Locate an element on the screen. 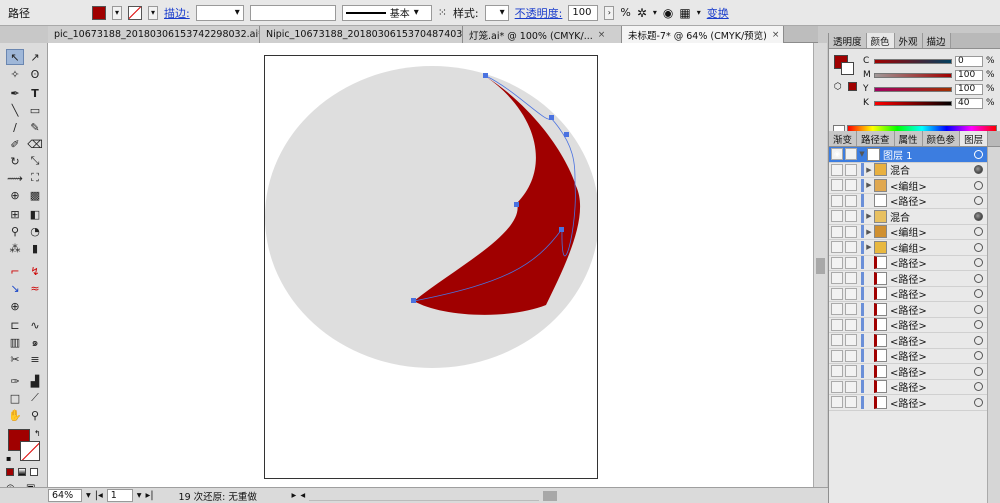  layers-panel-tab: 图层 is located at coordinates (974, 138).